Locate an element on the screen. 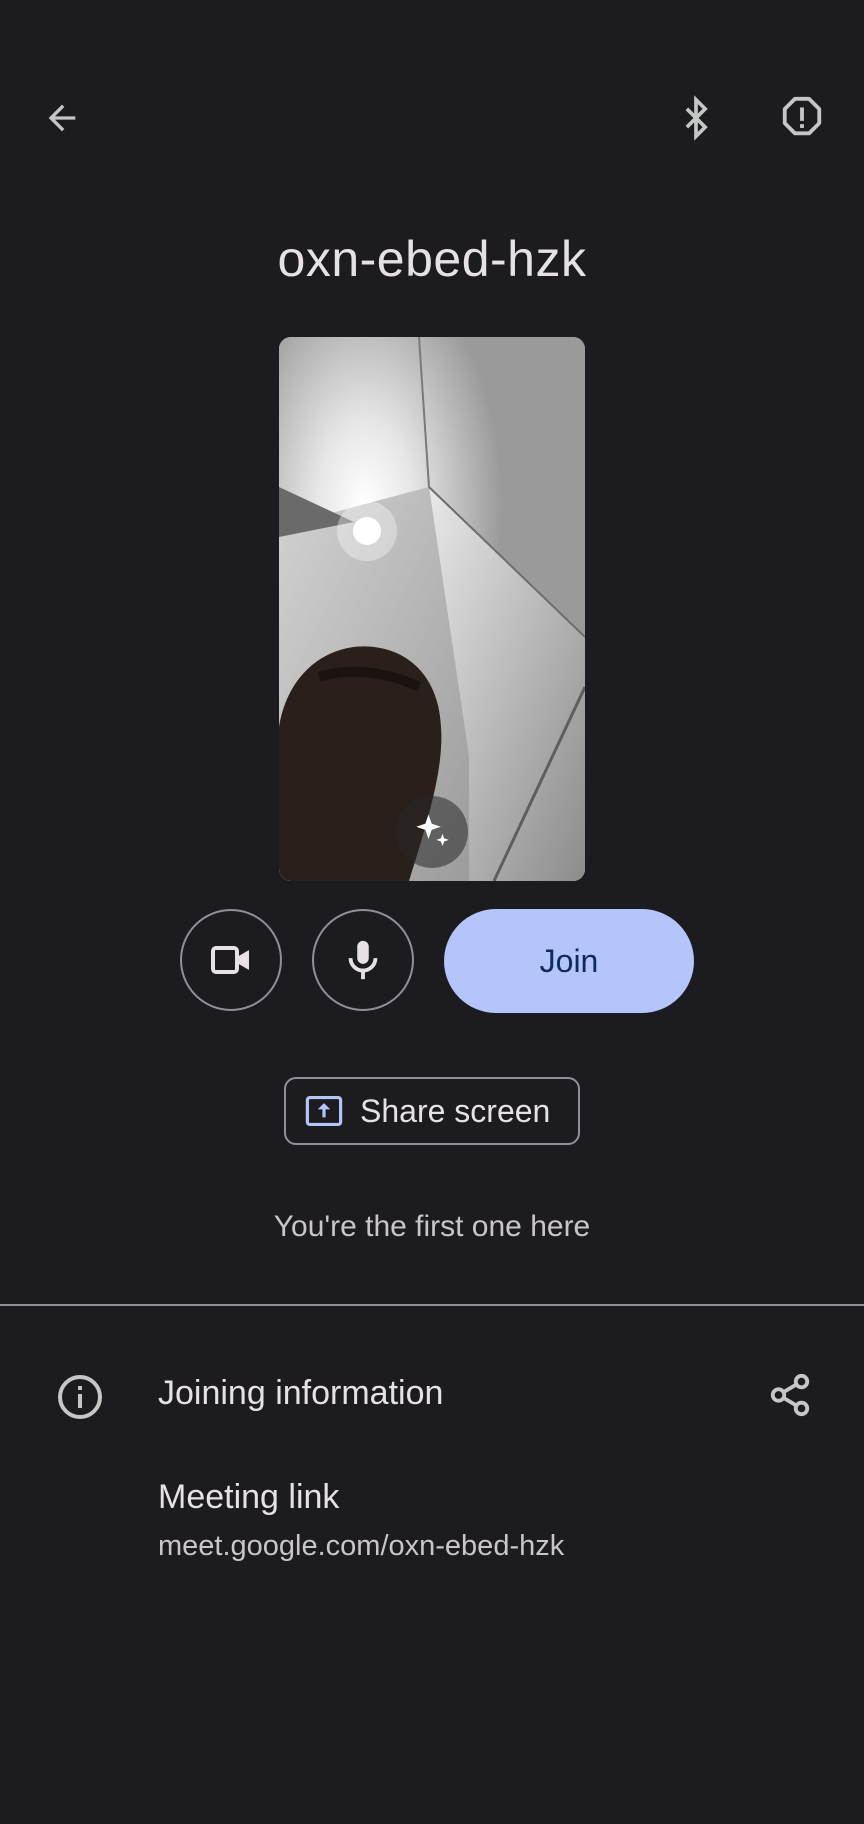 The height and width of the screenshot is (1824, 864). report-problem-button is located at coordinates (802, 118).